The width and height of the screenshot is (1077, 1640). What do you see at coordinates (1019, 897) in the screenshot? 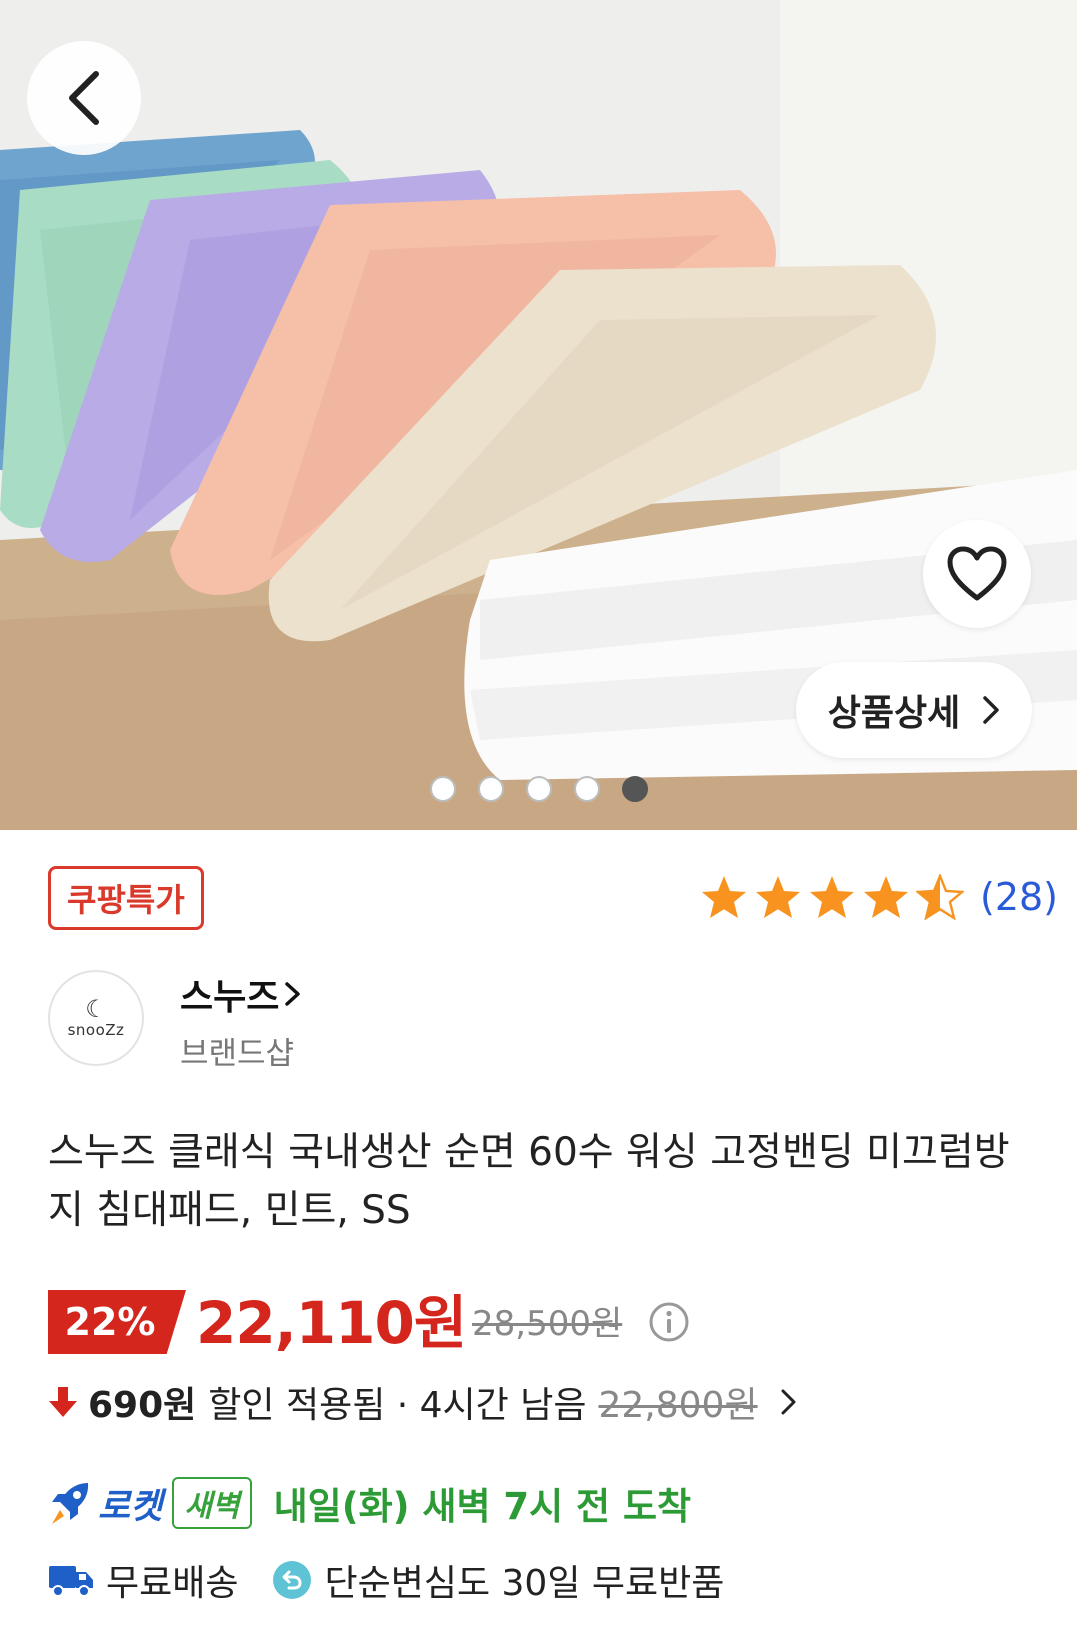
I see `review-count: (28)` at bounding box center [1019, 897].